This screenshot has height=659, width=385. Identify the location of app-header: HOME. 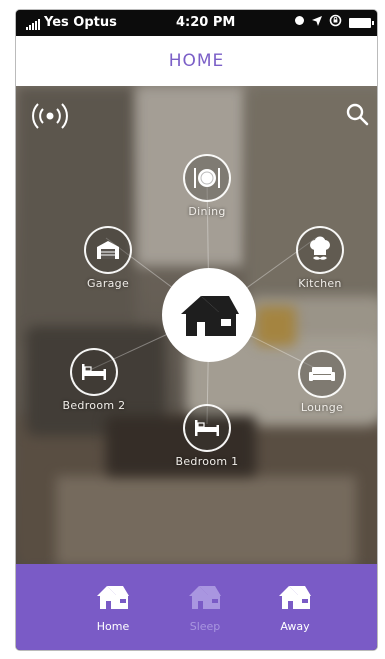
(196, 61).